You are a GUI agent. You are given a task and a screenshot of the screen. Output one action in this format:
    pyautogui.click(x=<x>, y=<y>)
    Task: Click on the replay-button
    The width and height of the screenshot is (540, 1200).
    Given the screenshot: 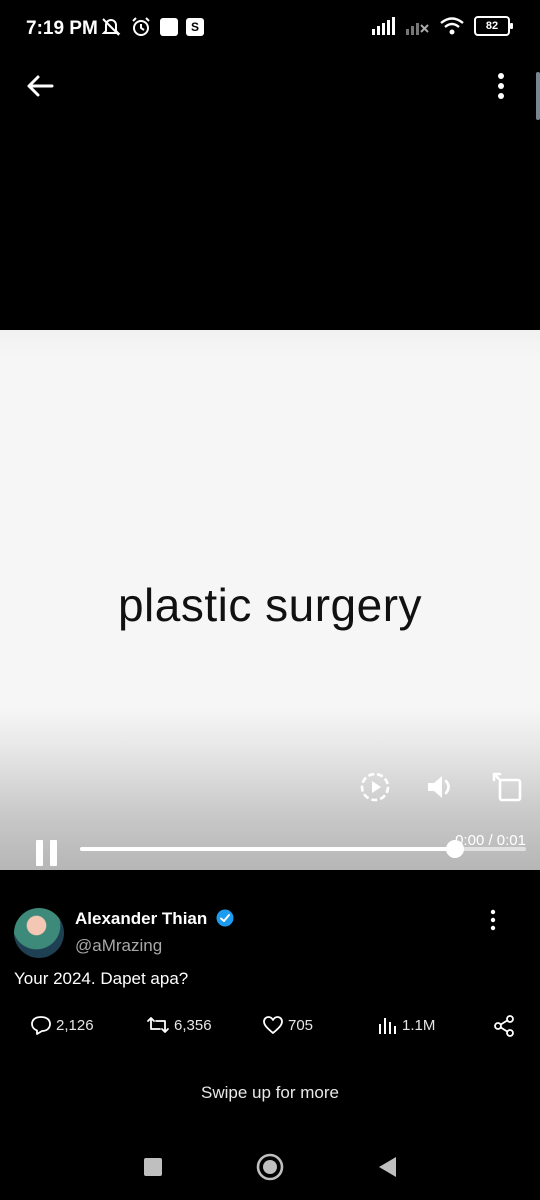 What is the action you would take?
    pyautogui.click(x=375, y=787)
    